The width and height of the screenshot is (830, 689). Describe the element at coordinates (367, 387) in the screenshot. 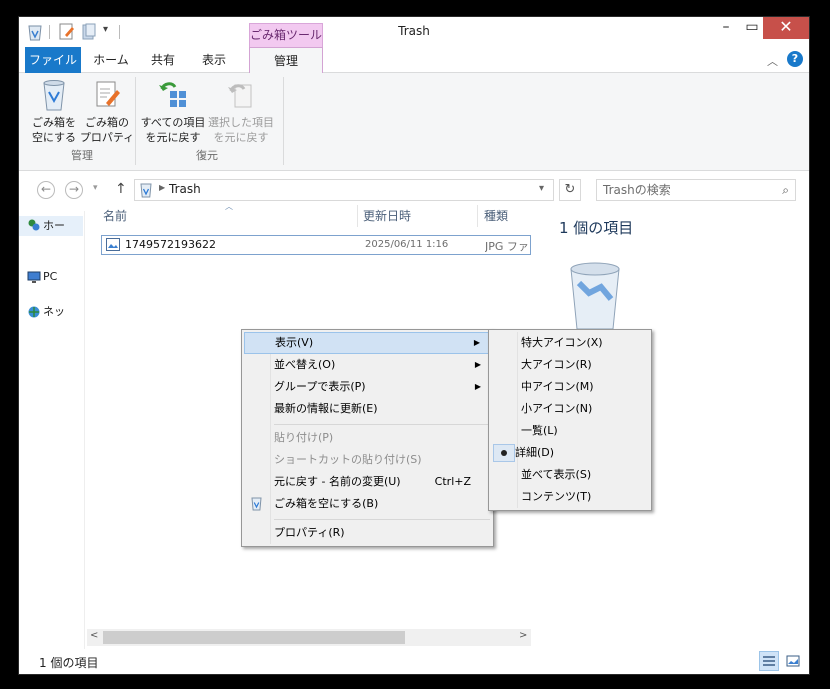

I see `menu-item-group-by: グループで表示(P) ▶` at that location.